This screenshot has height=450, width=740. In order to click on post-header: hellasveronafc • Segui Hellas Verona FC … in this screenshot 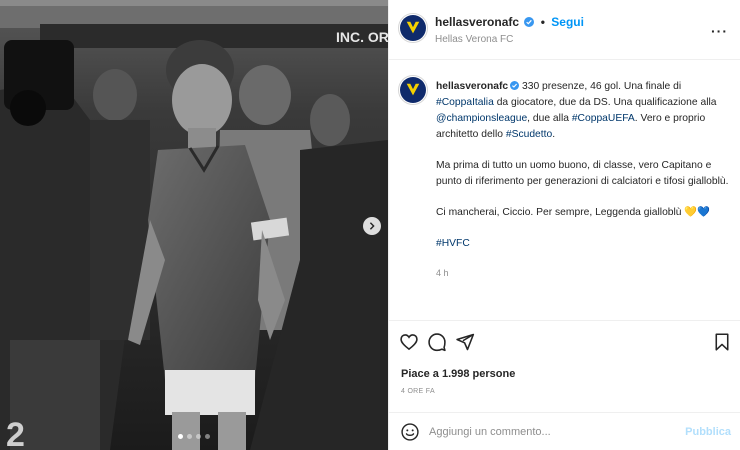, I will do `click(564, 30)`.